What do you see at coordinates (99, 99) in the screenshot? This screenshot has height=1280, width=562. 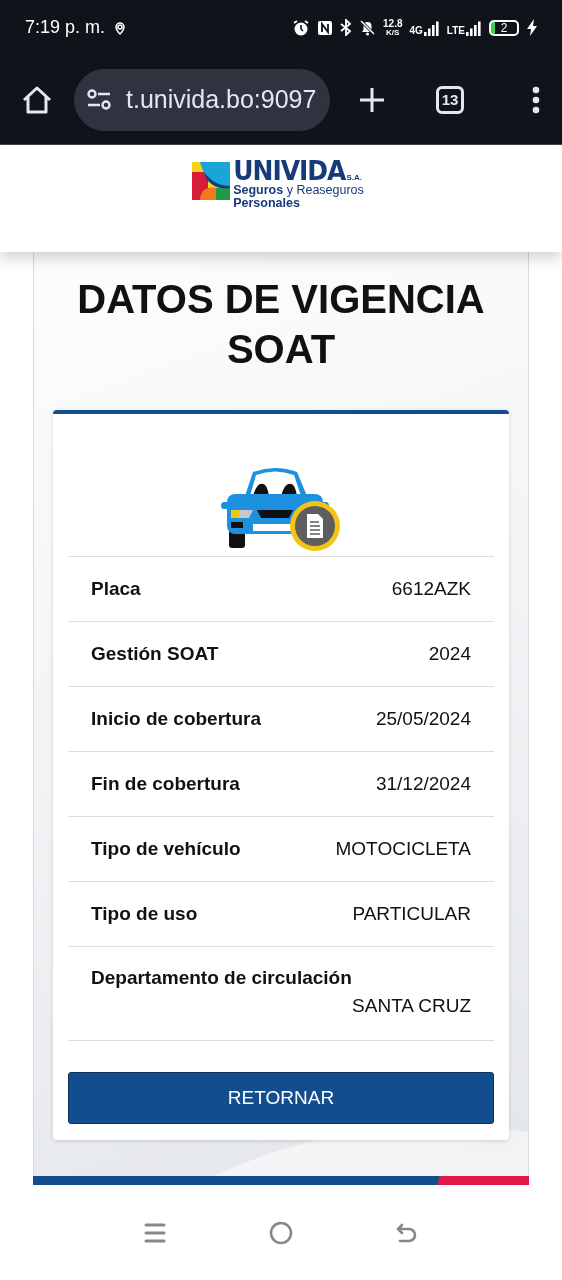 I see `site-settings-icon` at bounding box center [99, 99].